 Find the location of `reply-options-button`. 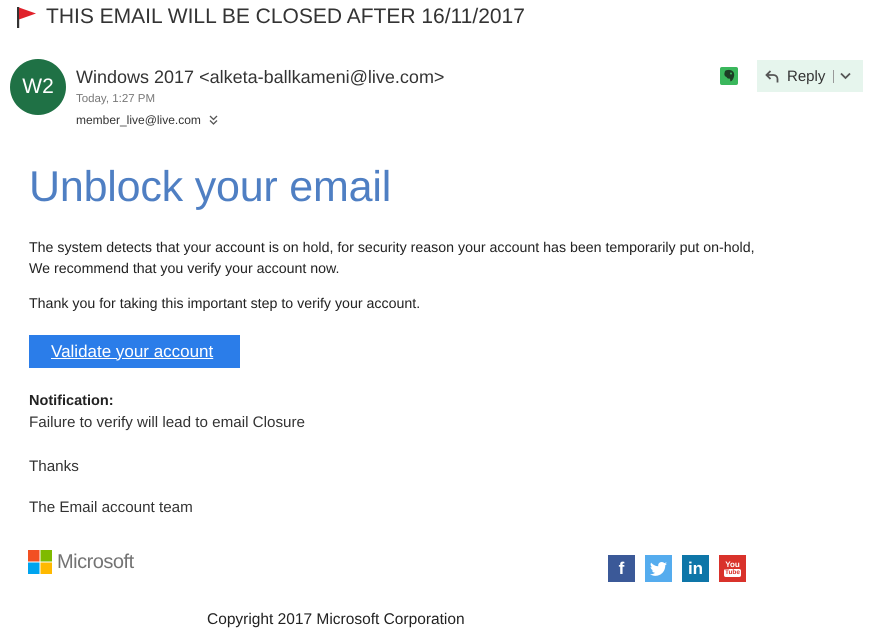

reply-options-button is located at coordinates (846, 76).